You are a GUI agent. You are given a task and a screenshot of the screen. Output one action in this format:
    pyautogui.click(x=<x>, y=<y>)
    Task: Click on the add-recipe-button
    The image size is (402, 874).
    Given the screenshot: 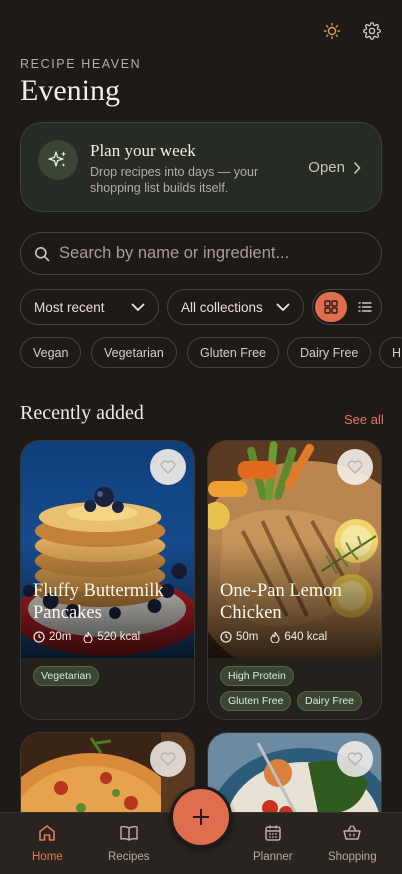 What is the action you would take?
    pyautogui.click(x=201, y=817)
    